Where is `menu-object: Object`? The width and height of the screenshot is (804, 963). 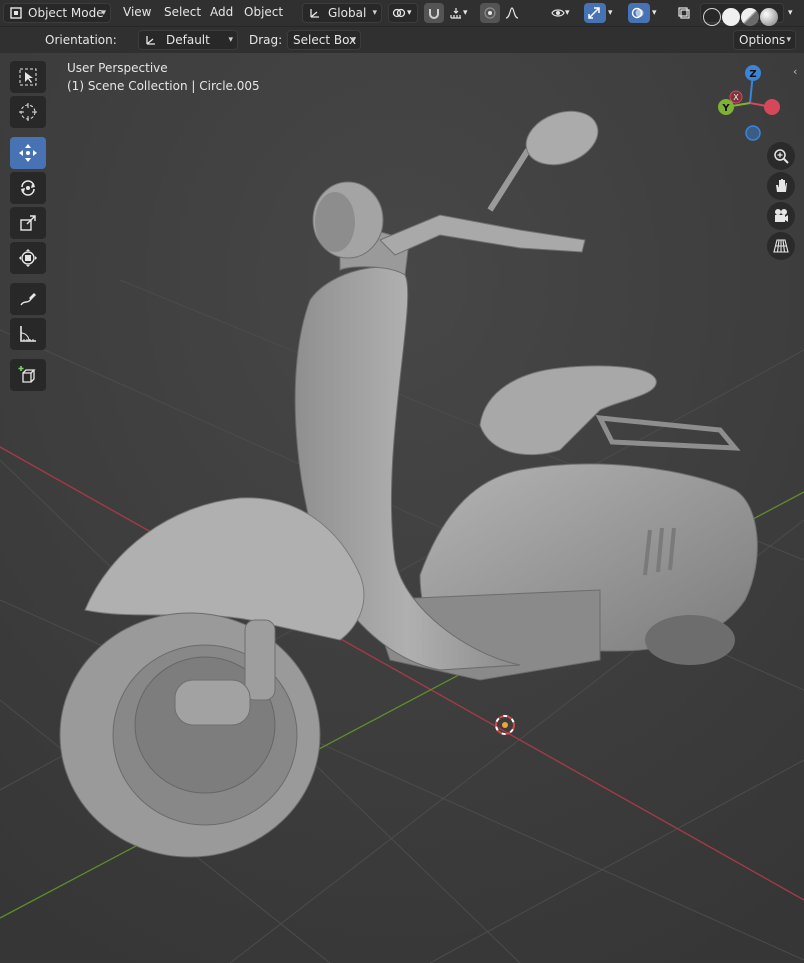 menu-object: Object is located at coordinates (263, 12).